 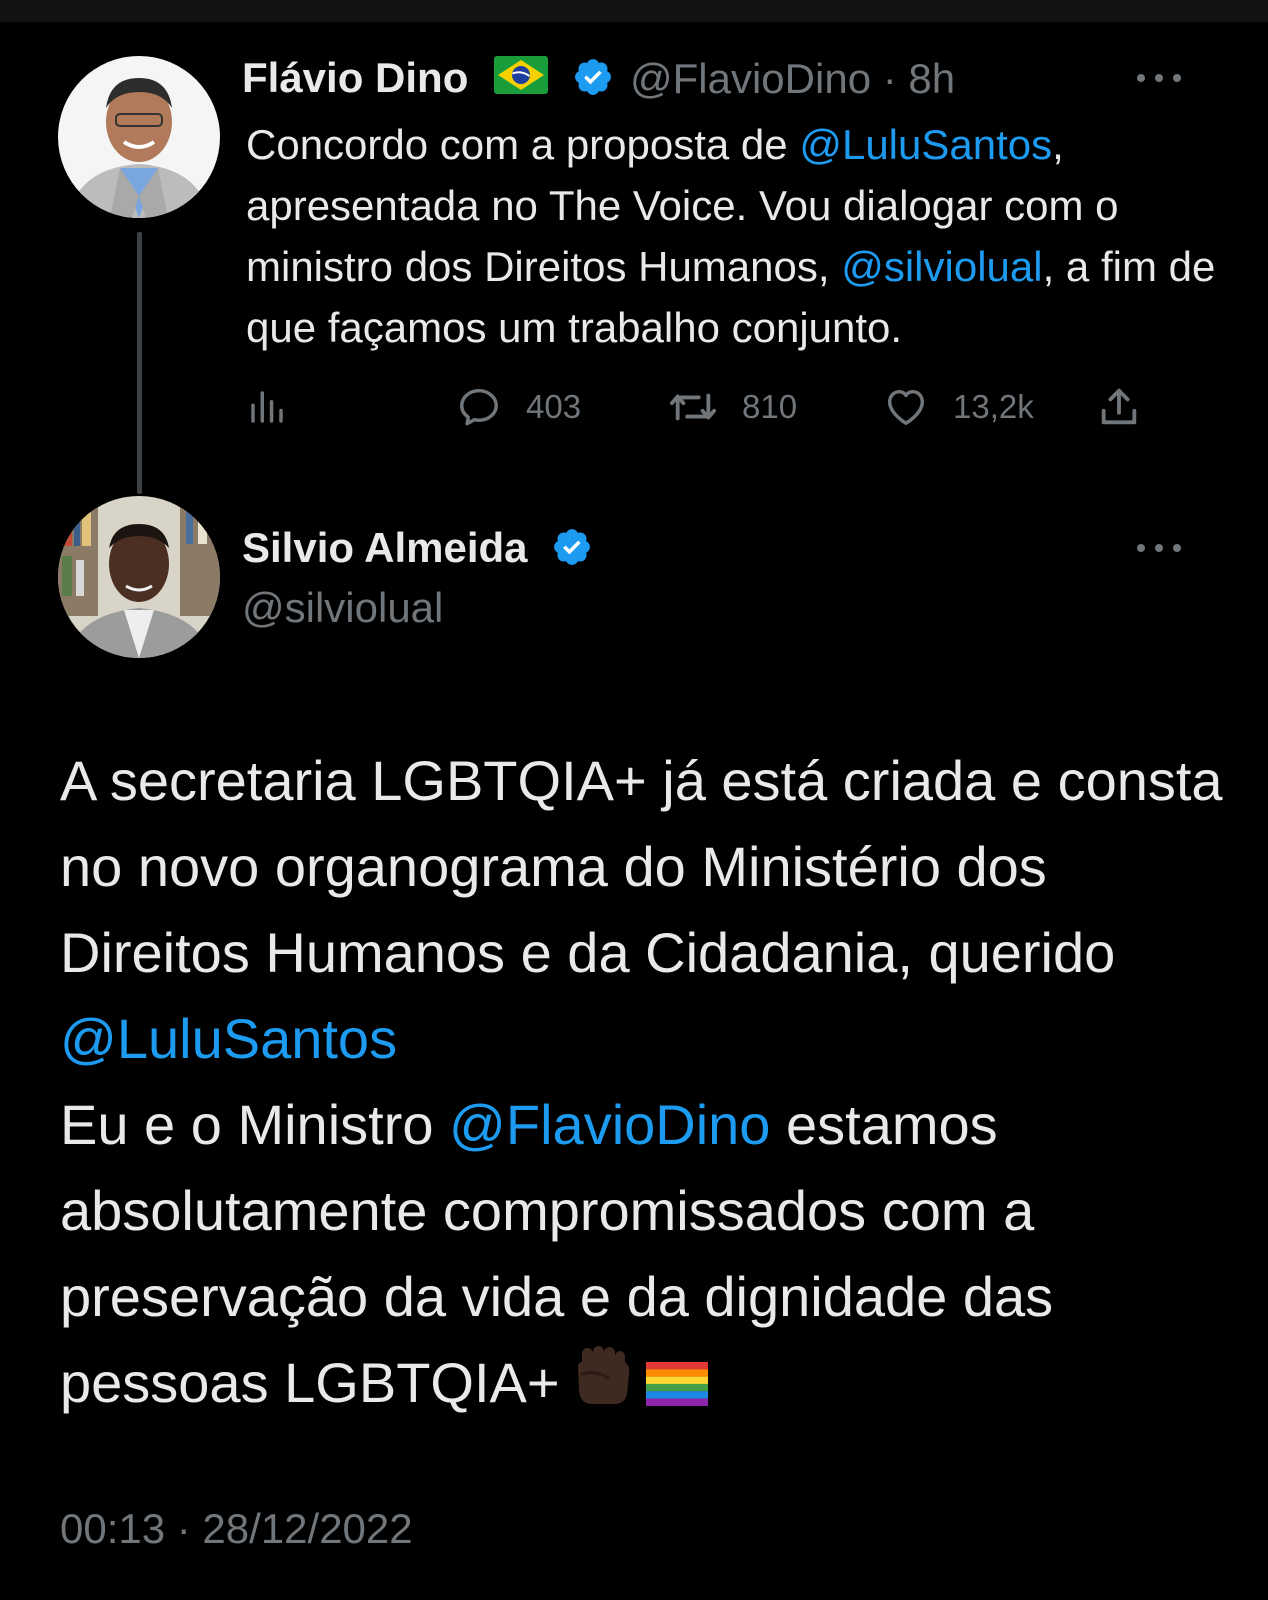 I want to click on heart-icon, so click(x=906, y=407).